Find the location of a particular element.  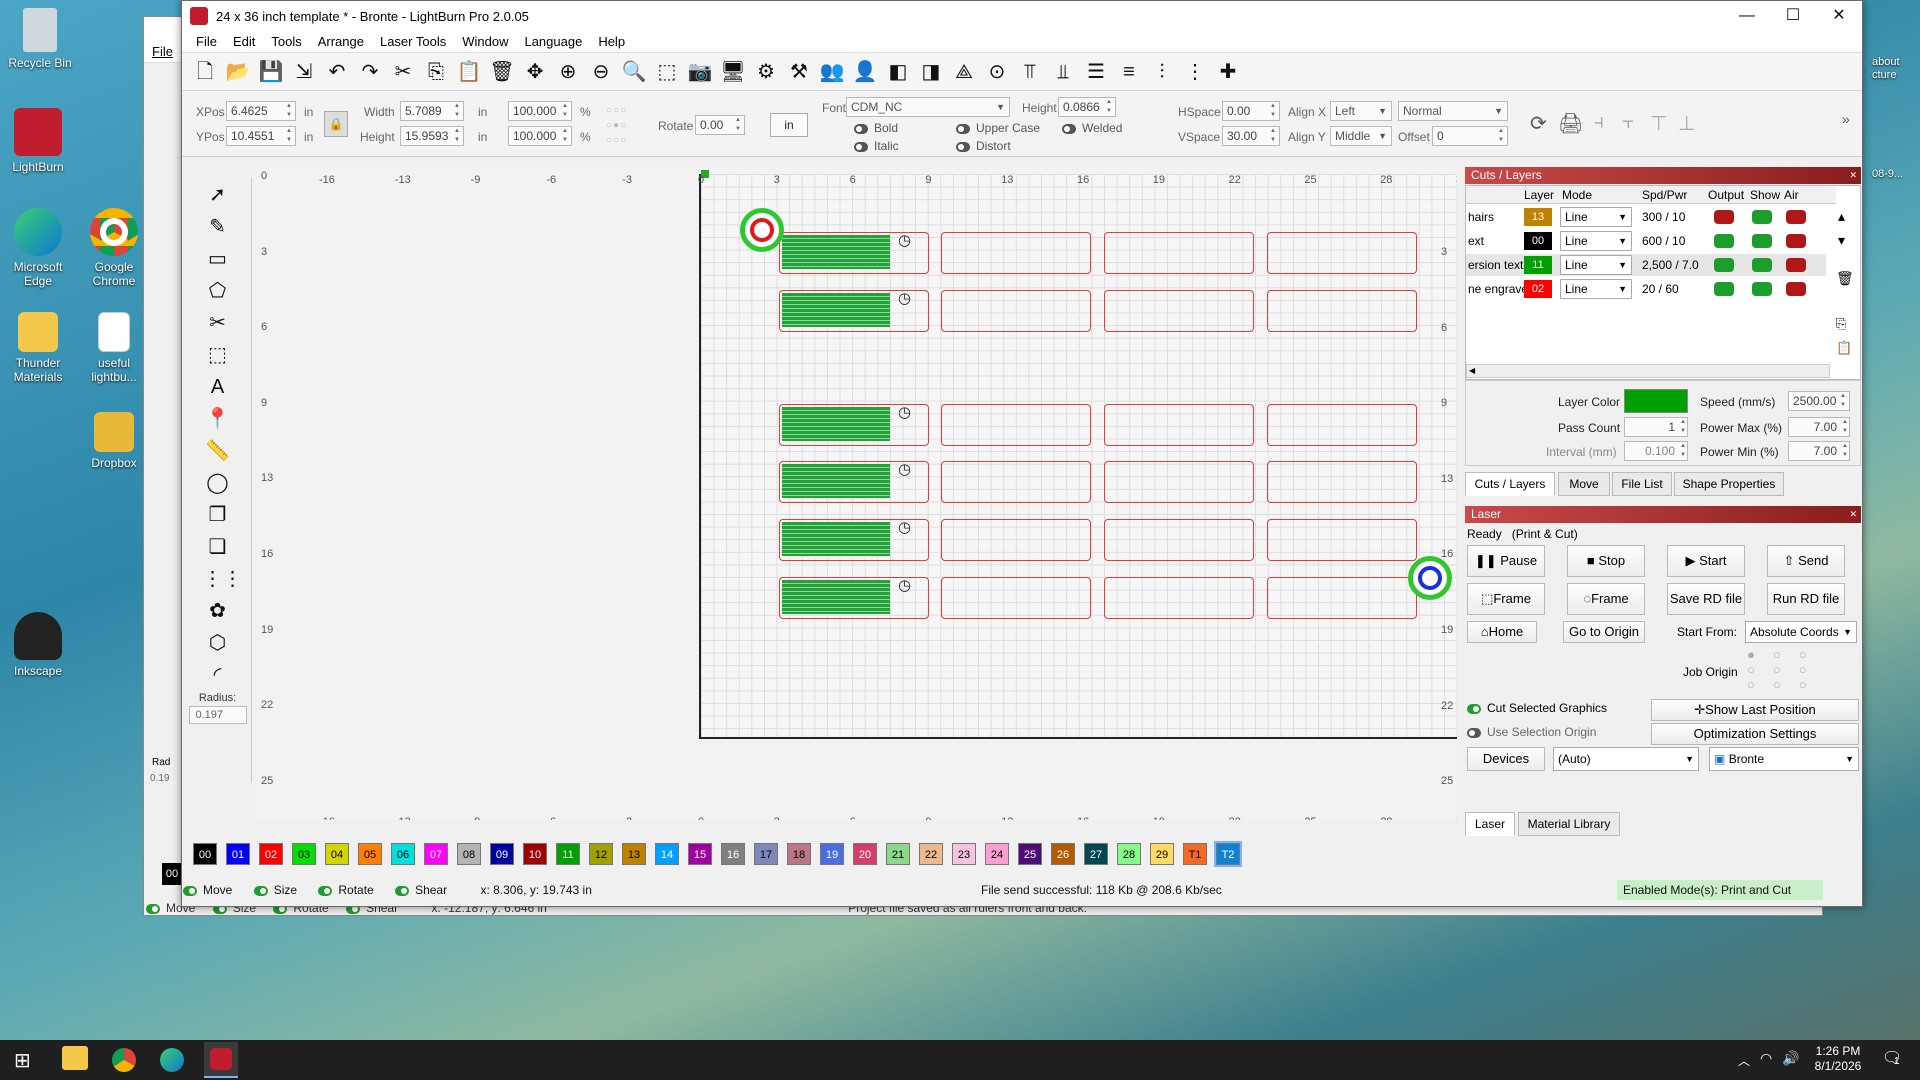

menu-language: Language is located at coordinates (553, 41).